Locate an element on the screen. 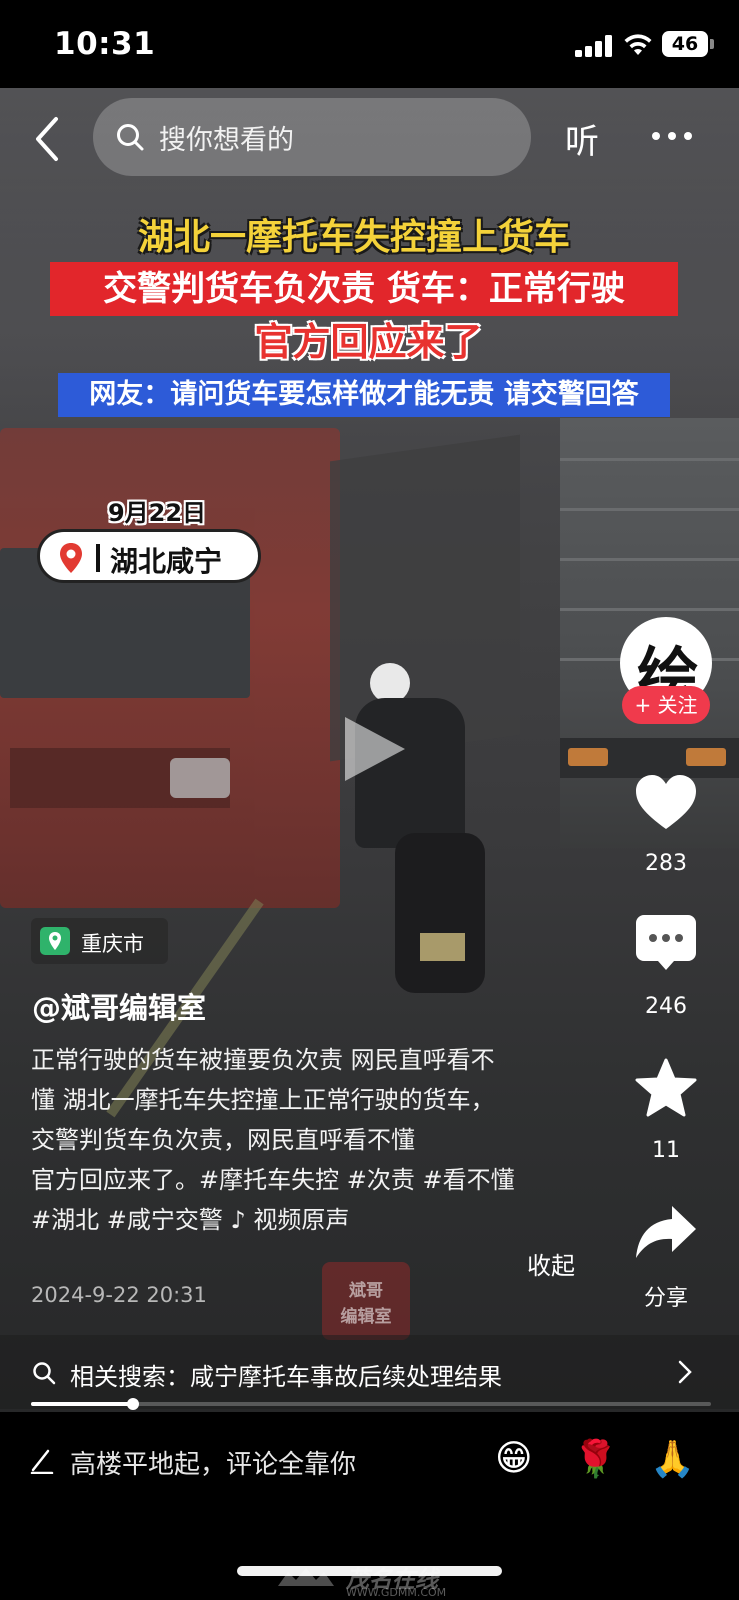  play-icon is located at coordinates (374, 749).